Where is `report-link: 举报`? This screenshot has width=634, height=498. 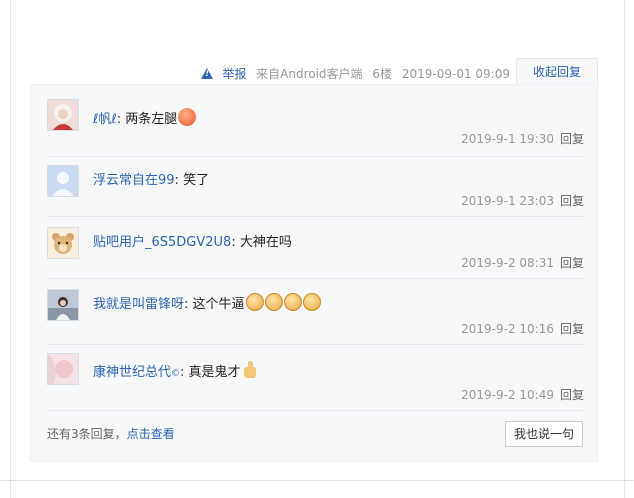 report-link: 举报 is located at coordinates (223, 74).